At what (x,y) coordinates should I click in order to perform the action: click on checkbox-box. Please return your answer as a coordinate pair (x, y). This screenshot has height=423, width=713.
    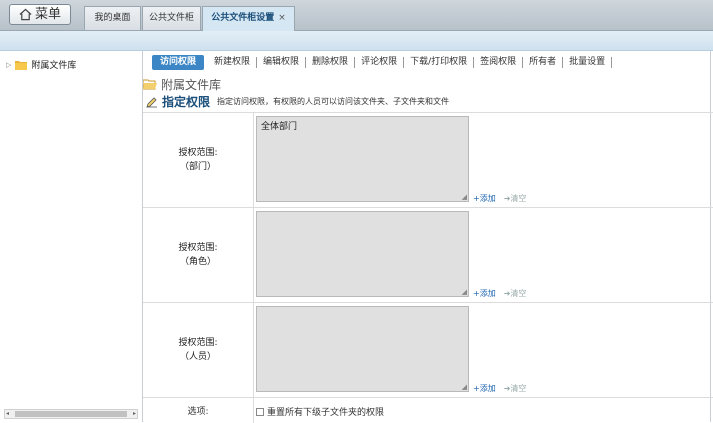
    Looking at the image, I should click on (260, 411).